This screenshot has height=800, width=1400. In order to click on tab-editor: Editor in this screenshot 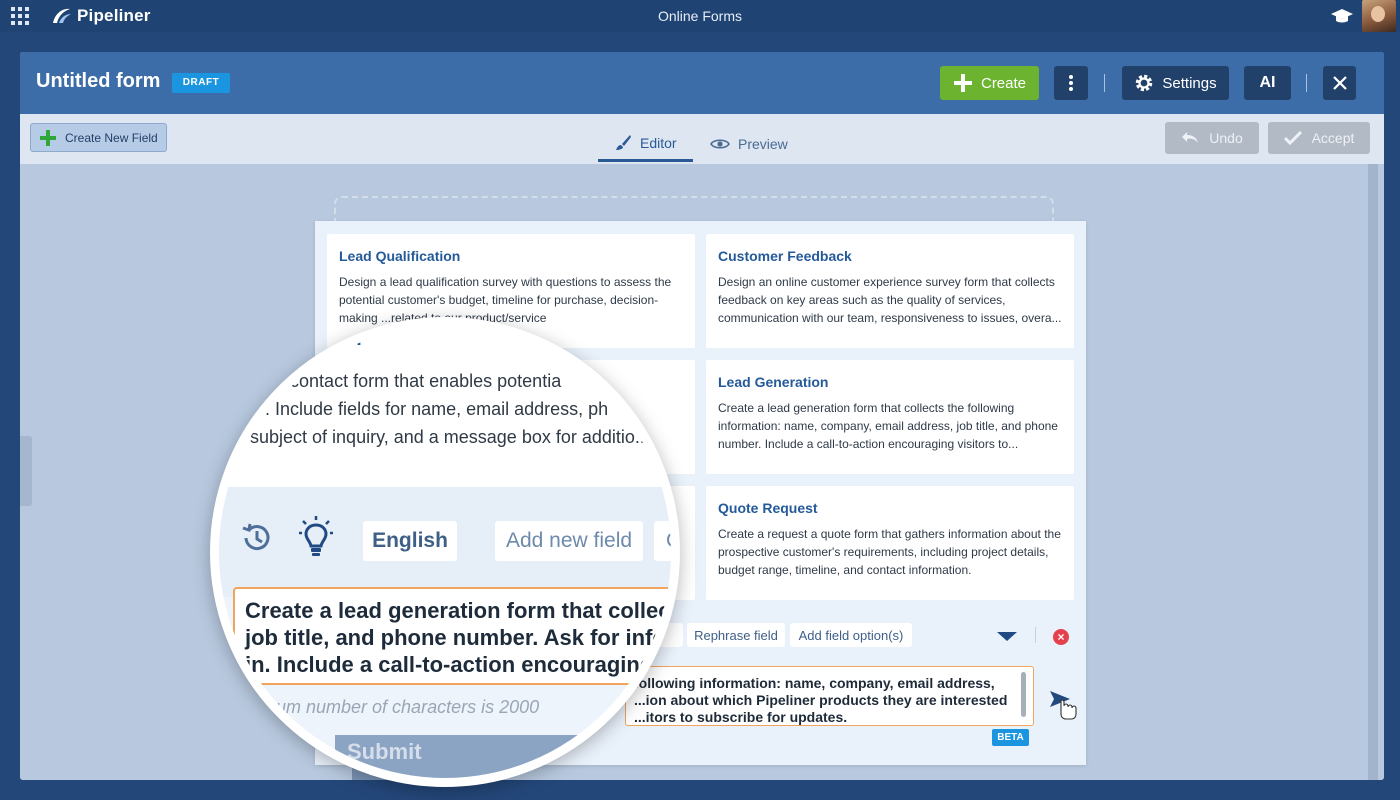, I will do `click(645, 144)`.